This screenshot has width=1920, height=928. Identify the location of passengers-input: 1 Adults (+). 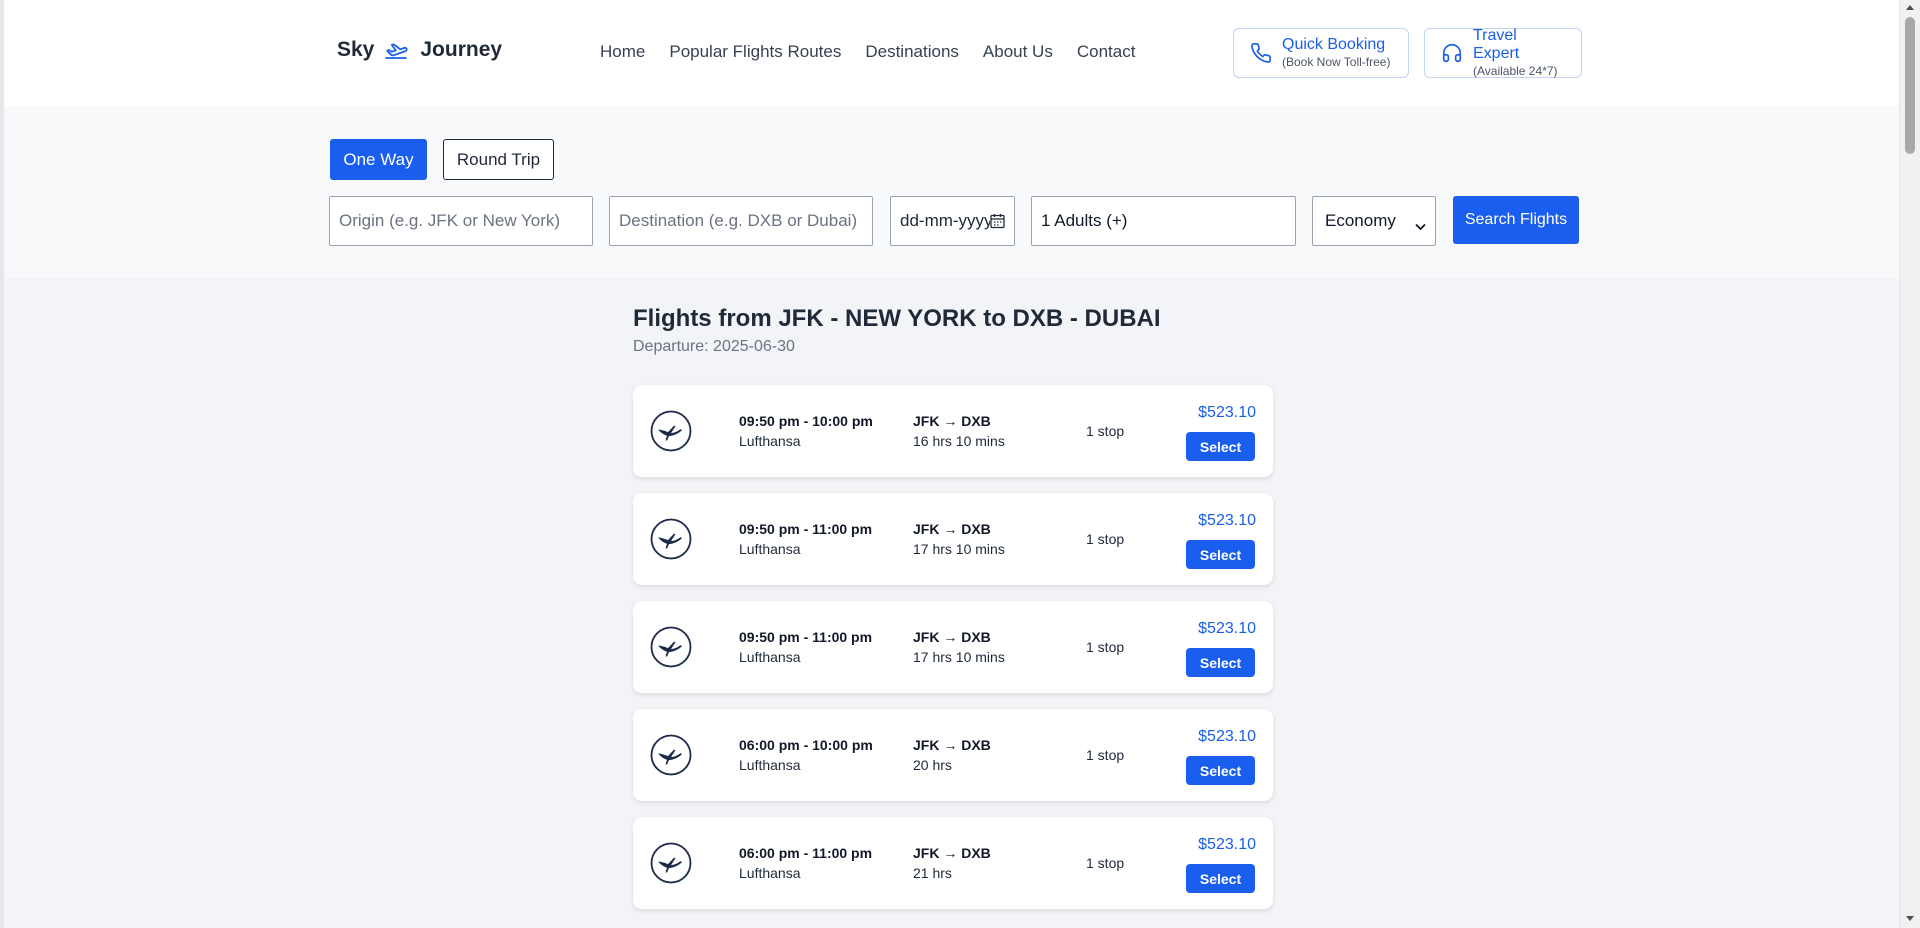
(1163, 221).